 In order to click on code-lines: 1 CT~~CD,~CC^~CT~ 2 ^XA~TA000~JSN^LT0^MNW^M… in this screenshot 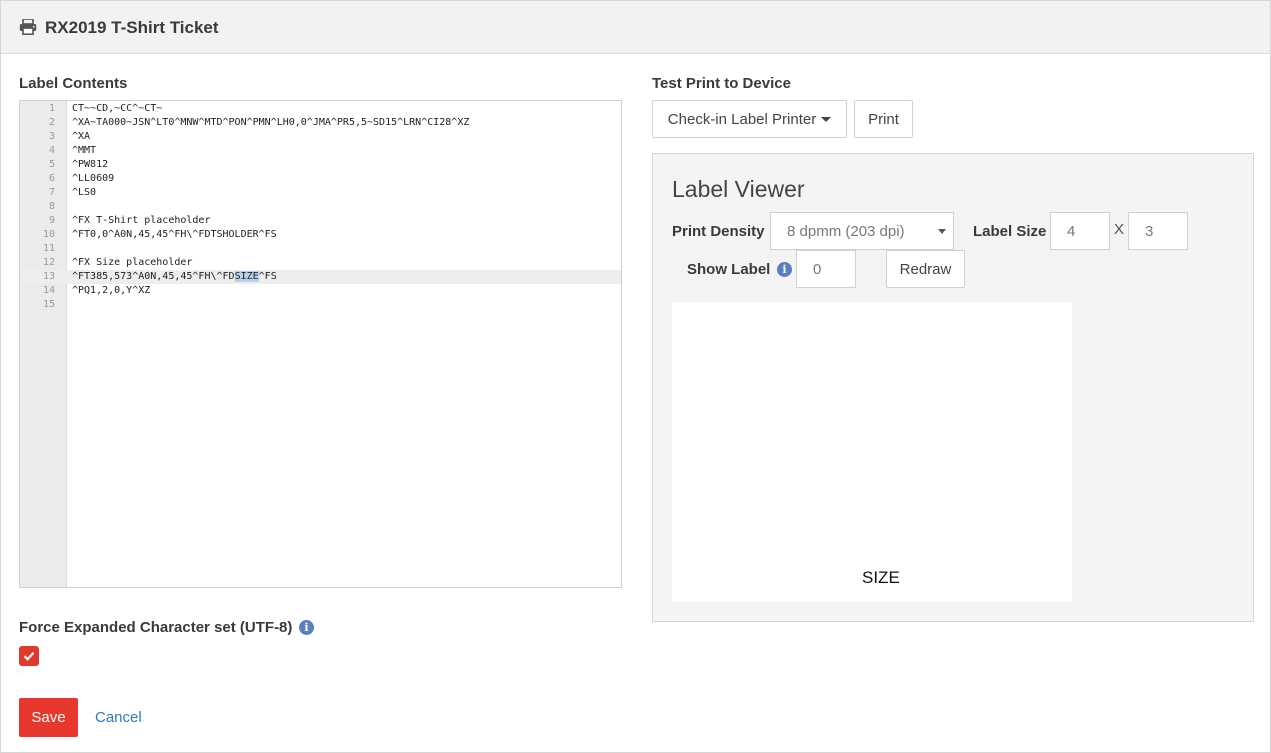, I will do `click(320, 206)`.